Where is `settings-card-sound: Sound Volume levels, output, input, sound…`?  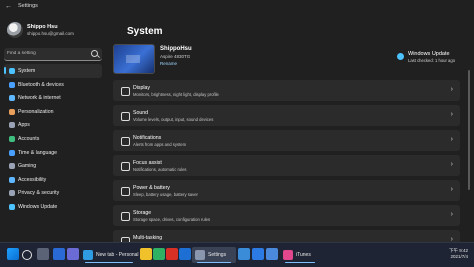
settings-card-sound: Sound Volume levels, output, input, sound… is located at coordinates (286, 115).